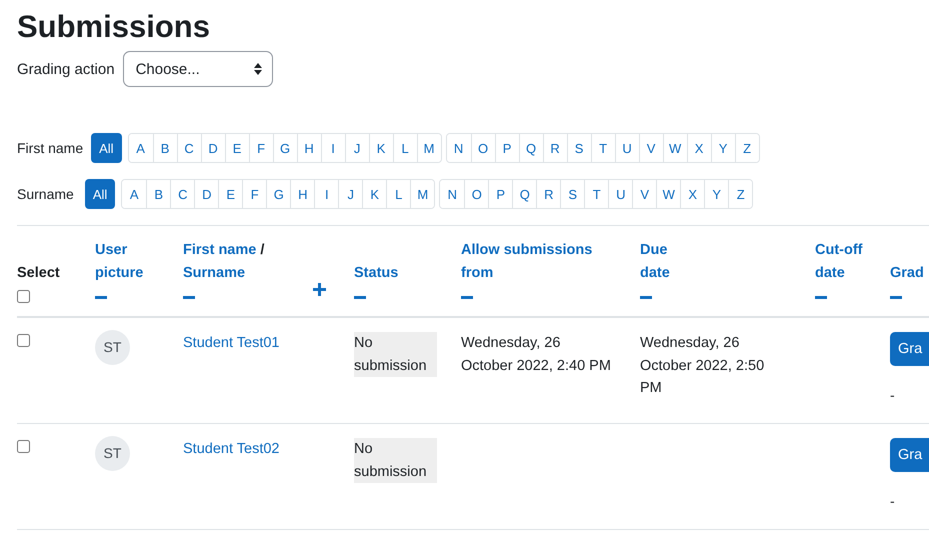 Image resolution: width=929 pixels, height=552 pixels. I want to click on filter-label: Surname, so click(45, 194).